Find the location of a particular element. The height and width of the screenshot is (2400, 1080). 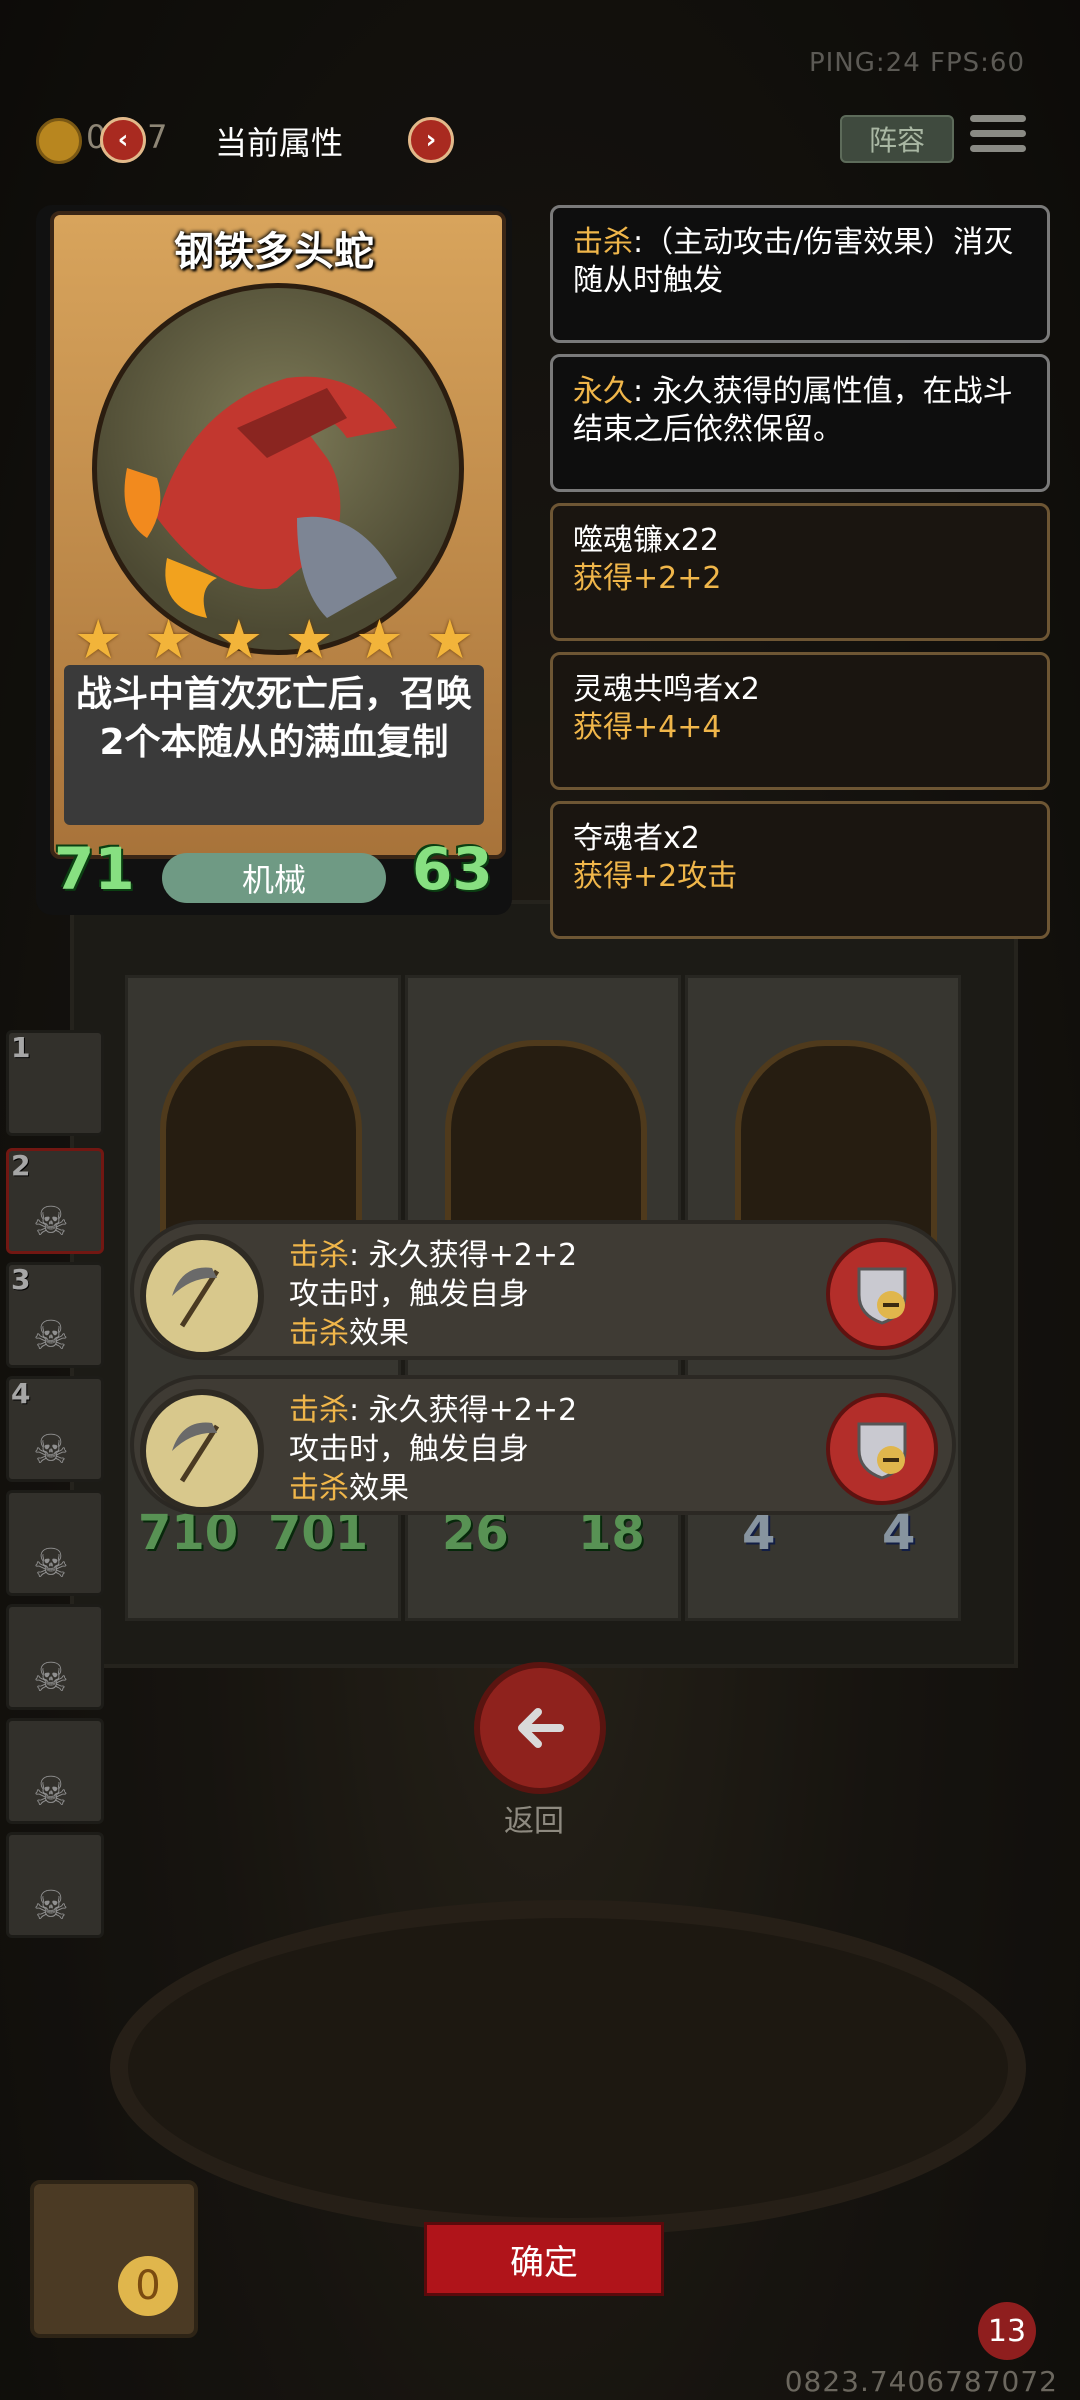

keyword-tooltip-kill: 击杀:（主动攻击/伤害效果）消灭随从时触发 is located at coordinates (800, 274).